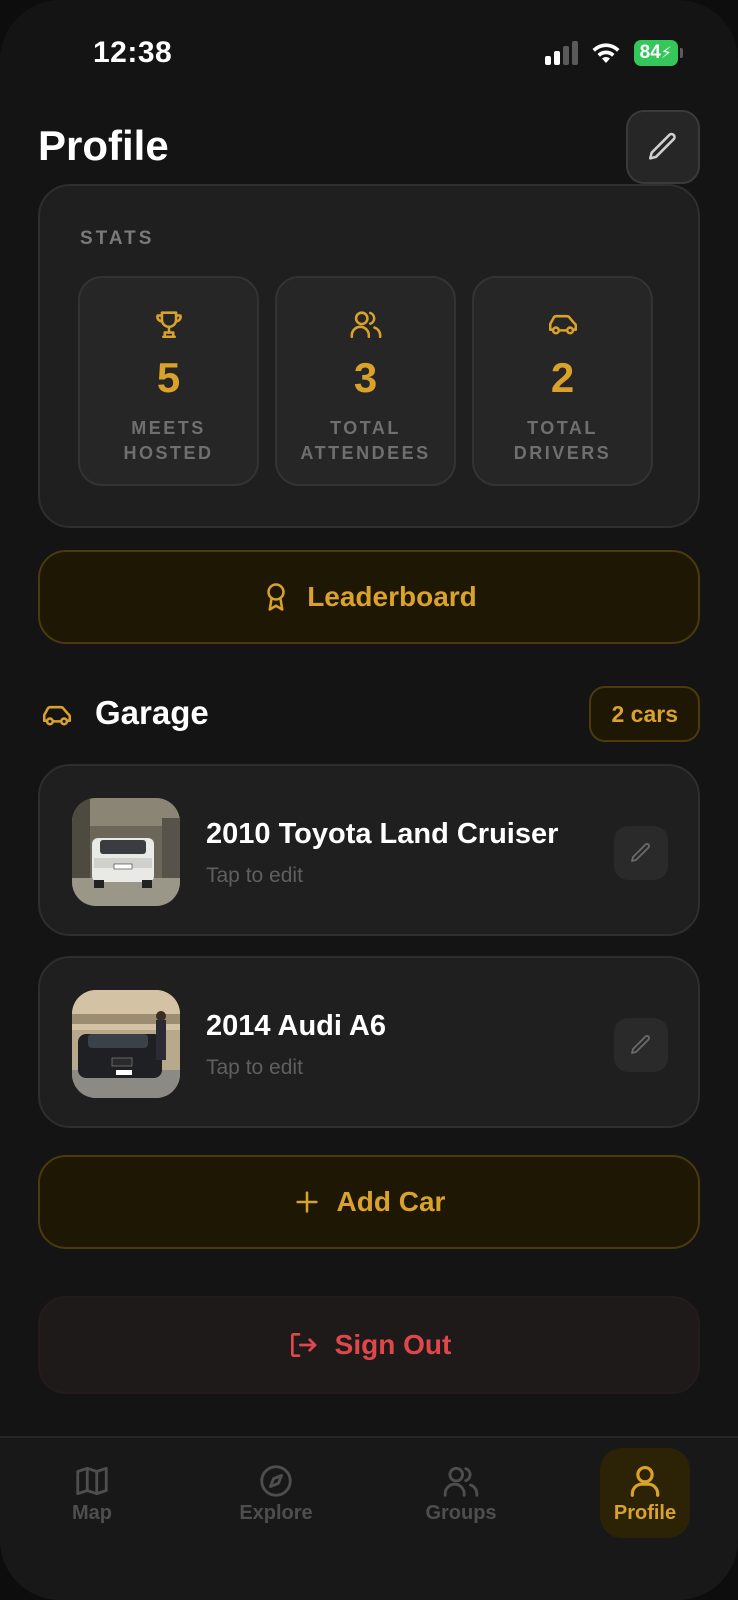 Image resolution: width=738 pixels, height=1600 pixels. I want to click on garage-header: Garage 2 cars, so click(369, 714).